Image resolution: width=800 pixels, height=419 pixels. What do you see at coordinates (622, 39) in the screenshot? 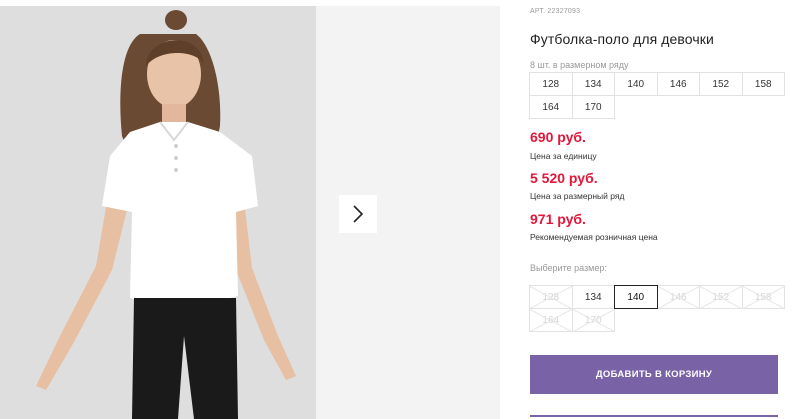
I see `product-title: Футболка-поло для девочки` at bounding box center [622, 39].